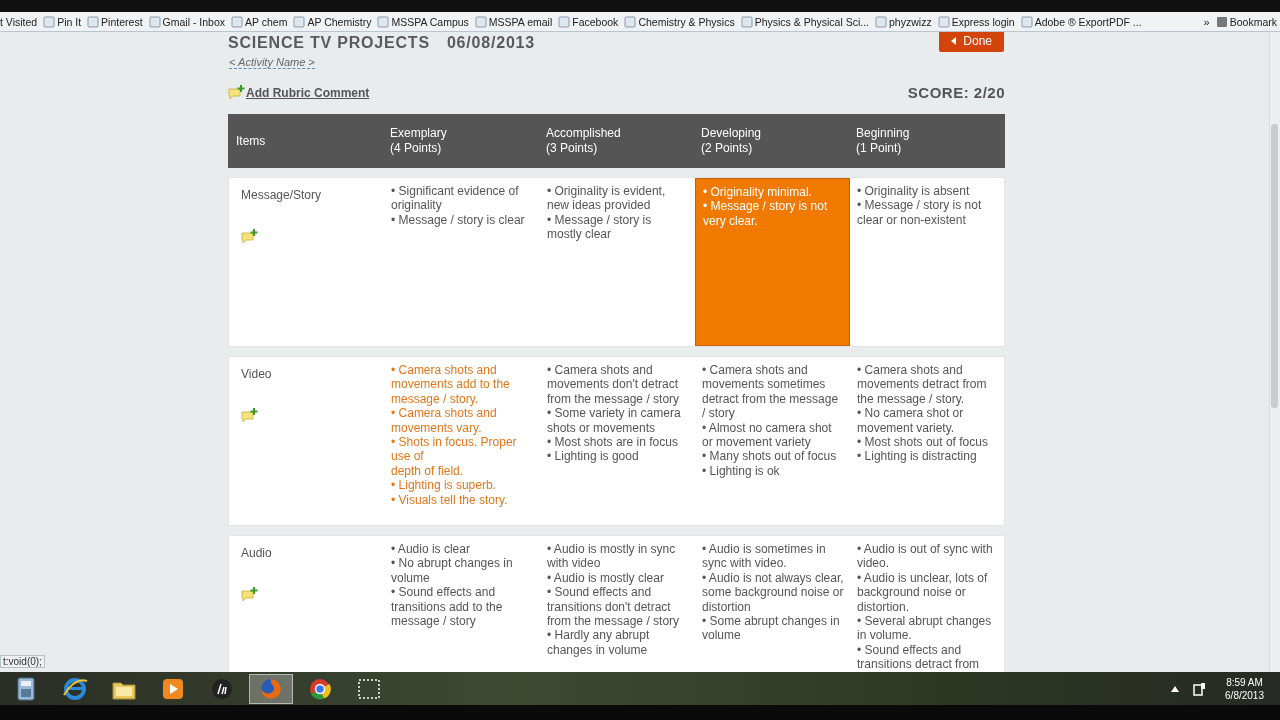 The width and height of the screenshot is (1280, 720). What do you see at coordinates (971, 42) in the screenshot?
I see `done-button: Done` at bounding box center [971, 42].